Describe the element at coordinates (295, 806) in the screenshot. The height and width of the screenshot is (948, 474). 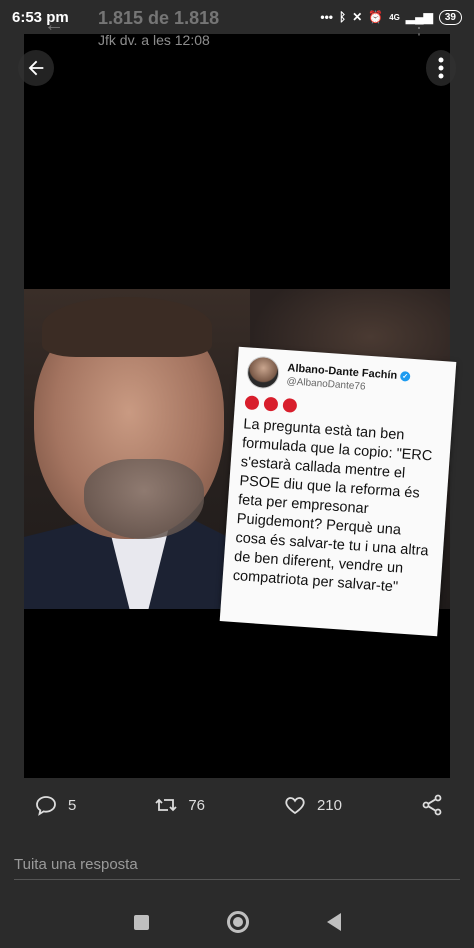
I see `heart-icon` at that location.